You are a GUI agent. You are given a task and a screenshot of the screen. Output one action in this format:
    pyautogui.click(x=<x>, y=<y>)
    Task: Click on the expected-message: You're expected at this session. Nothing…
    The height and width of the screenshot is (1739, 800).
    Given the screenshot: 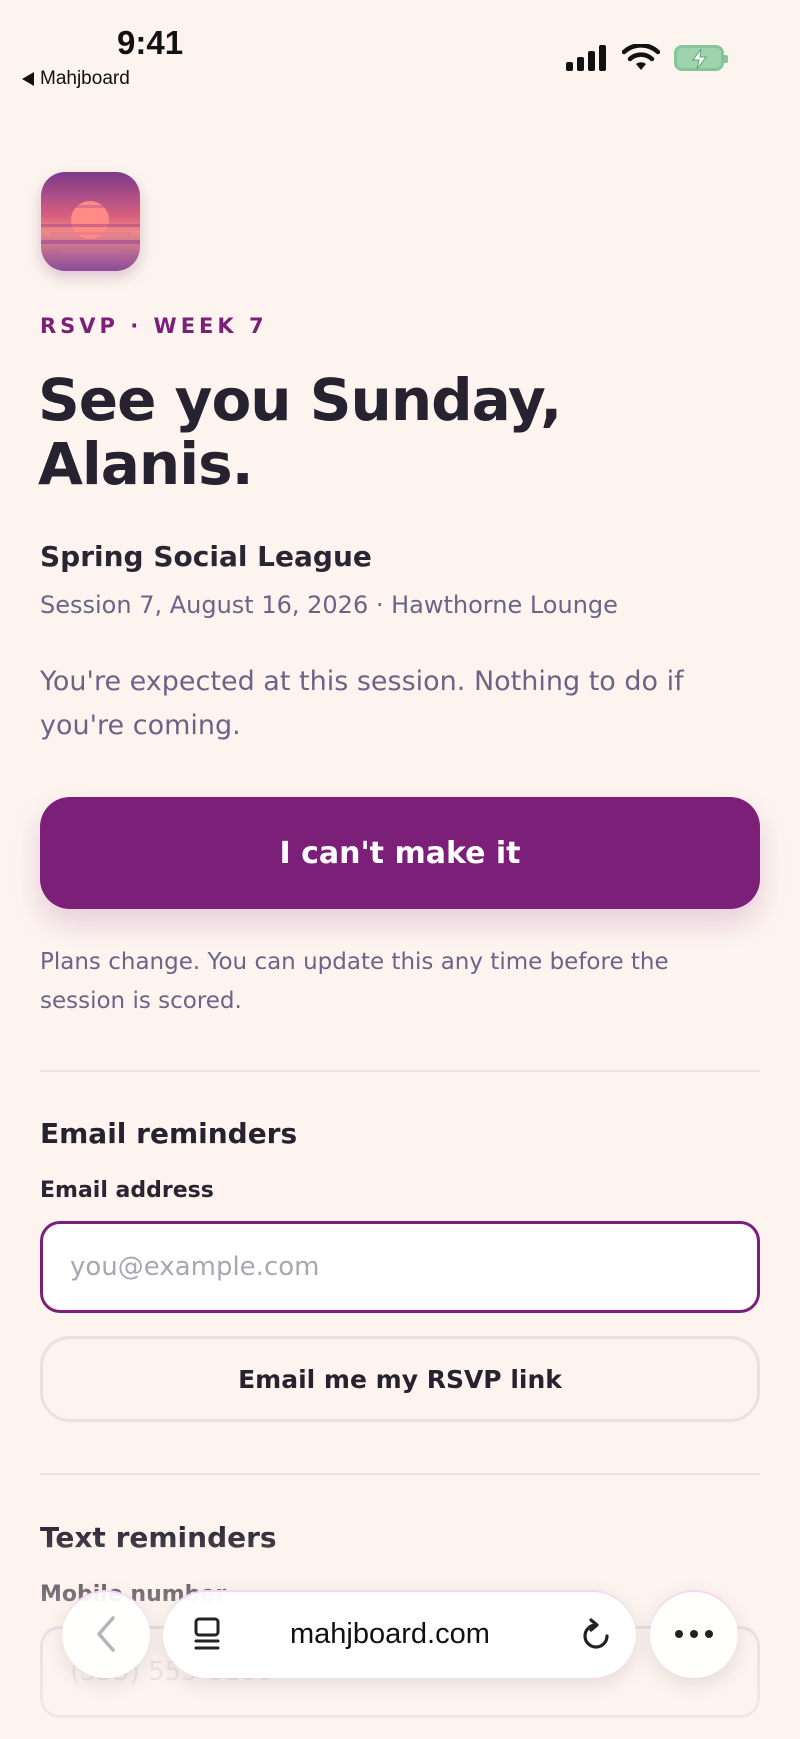 What is the action you would take?
    pyautogui.click(x=362, y=703)
    